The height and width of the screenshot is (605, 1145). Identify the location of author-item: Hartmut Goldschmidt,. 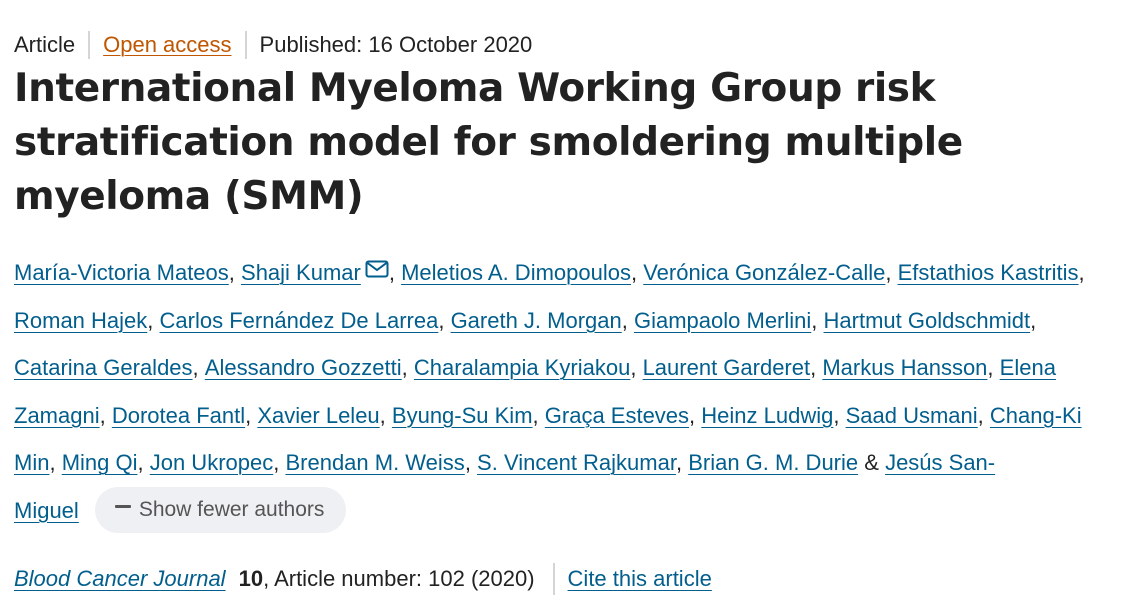
(930, 320).